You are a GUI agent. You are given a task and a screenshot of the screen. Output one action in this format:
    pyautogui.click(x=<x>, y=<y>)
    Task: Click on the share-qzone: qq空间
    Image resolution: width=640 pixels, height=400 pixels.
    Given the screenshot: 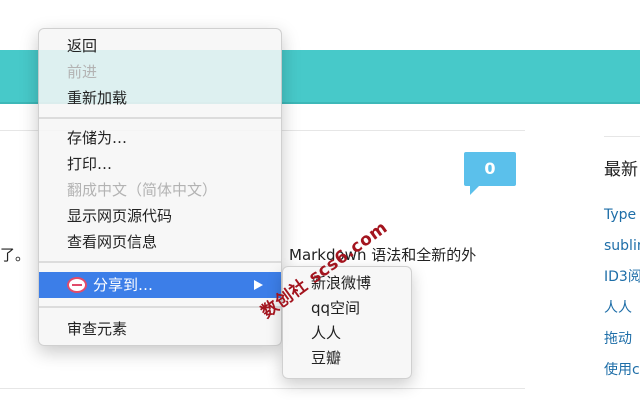 What is the action you would take?
    pyautogui.click(x=347, y=308)
    